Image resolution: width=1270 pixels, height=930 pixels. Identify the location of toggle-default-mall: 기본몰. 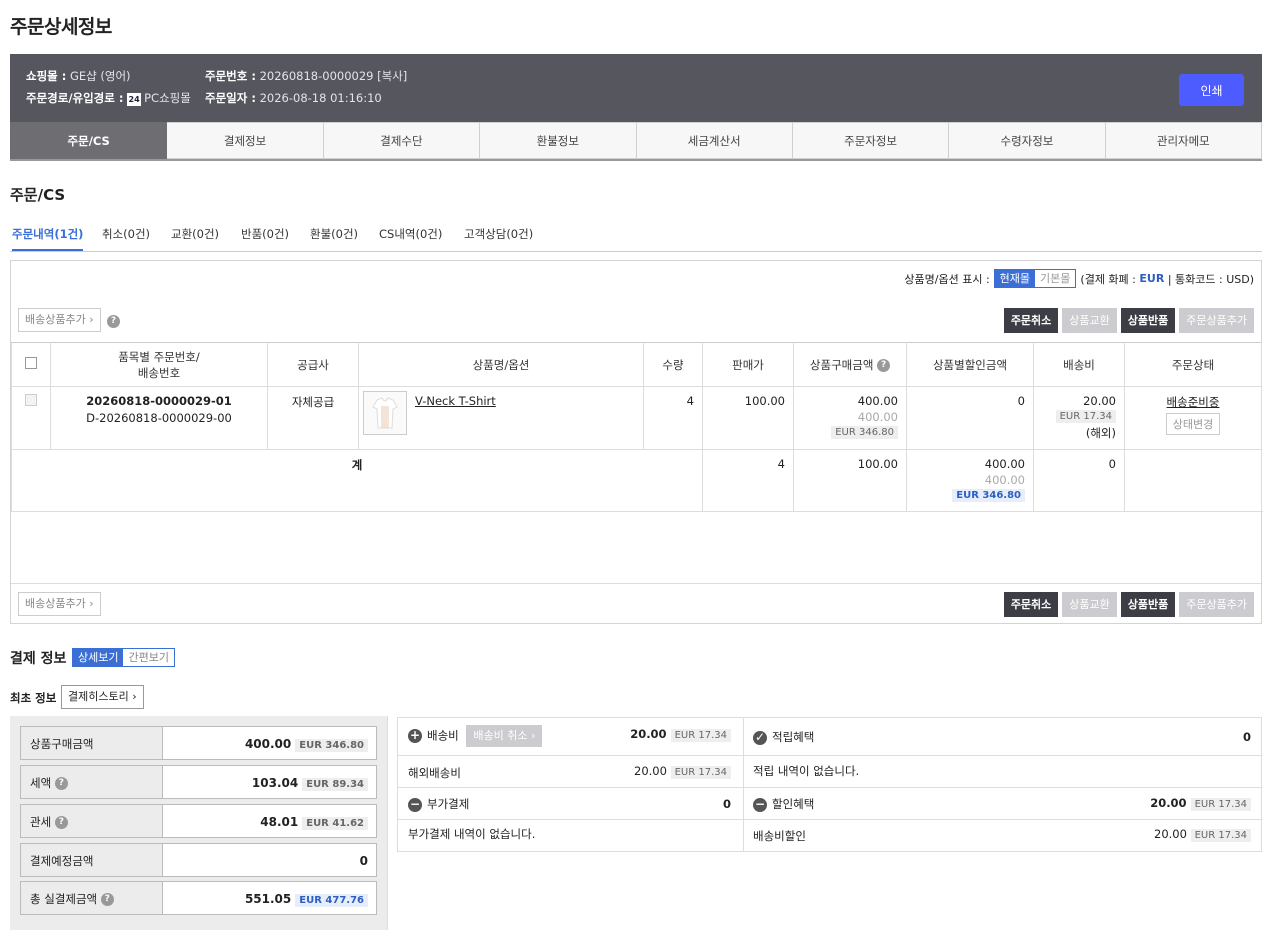
(1055, 278).